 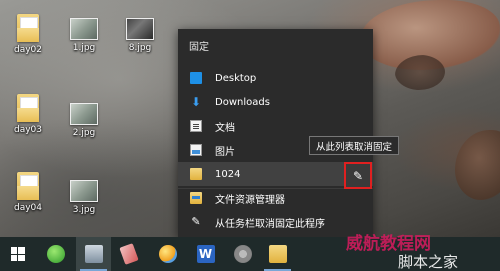 What do you see at coordinates (242, 102) in the screenshot?
I see `jump-list-item-label: Downloads` at bounding box center [242, 102].